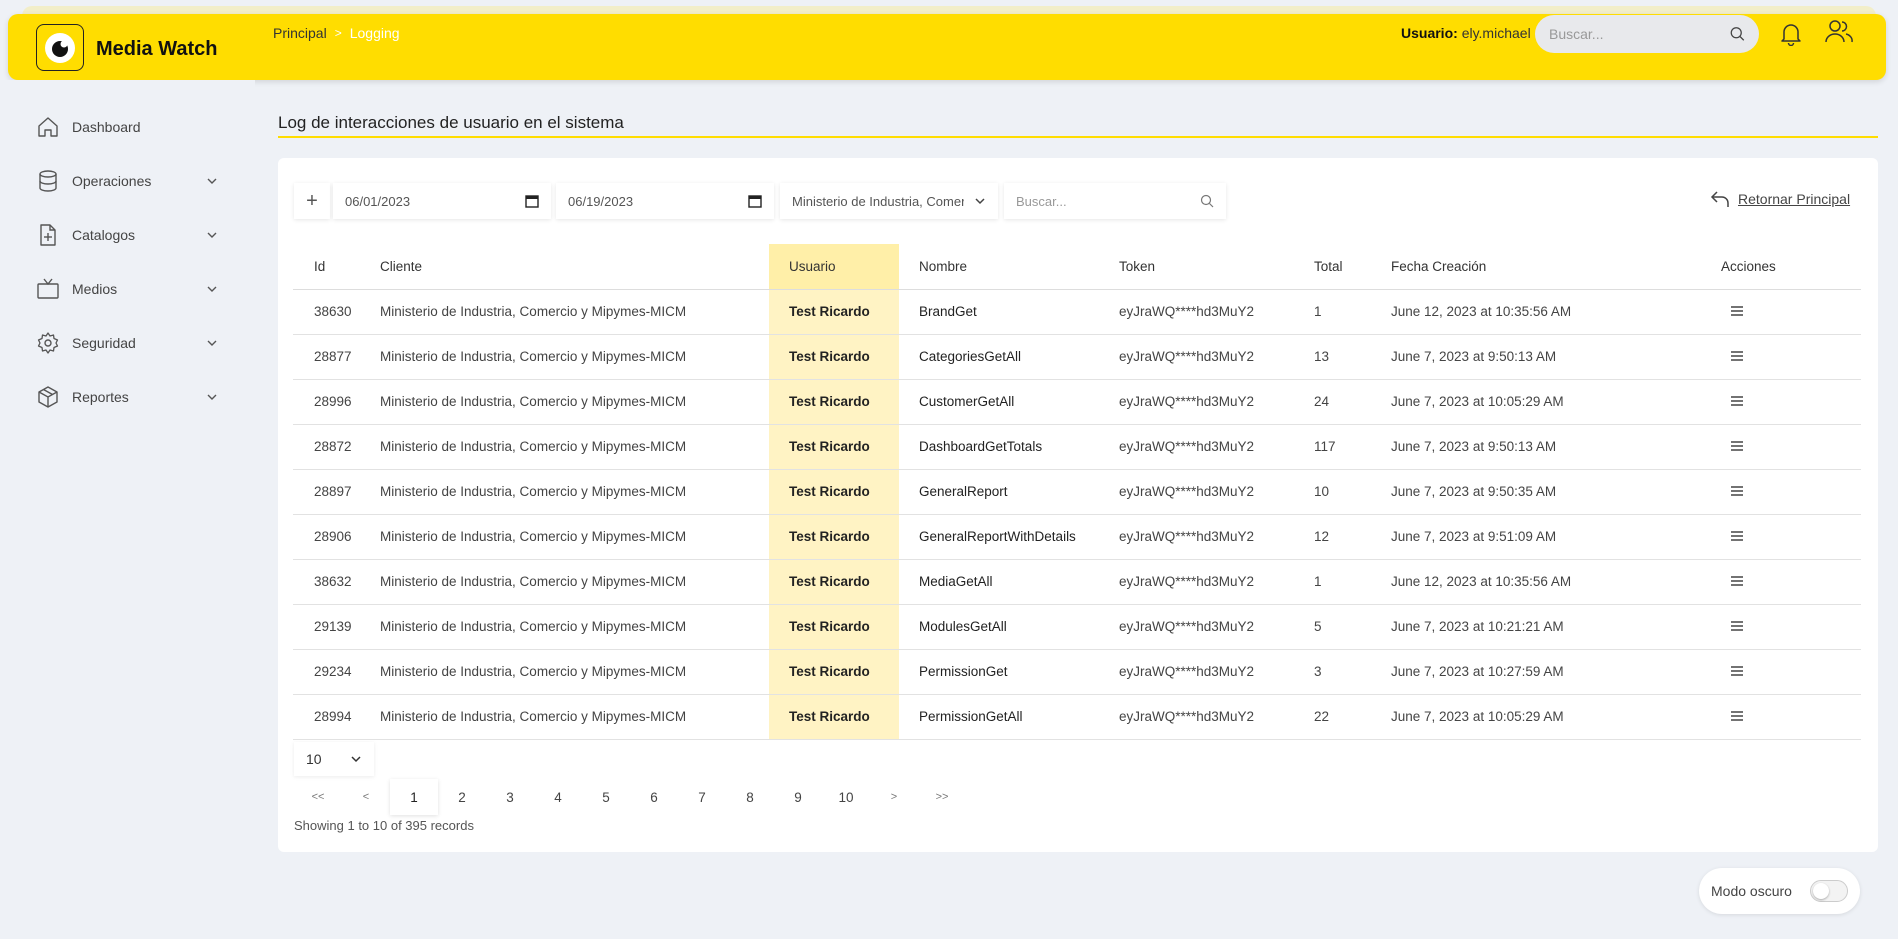 The image size is (1898, 939). Describe the element at coordinates (48, 397) in the screenshot. I see `box-icon` at that location.